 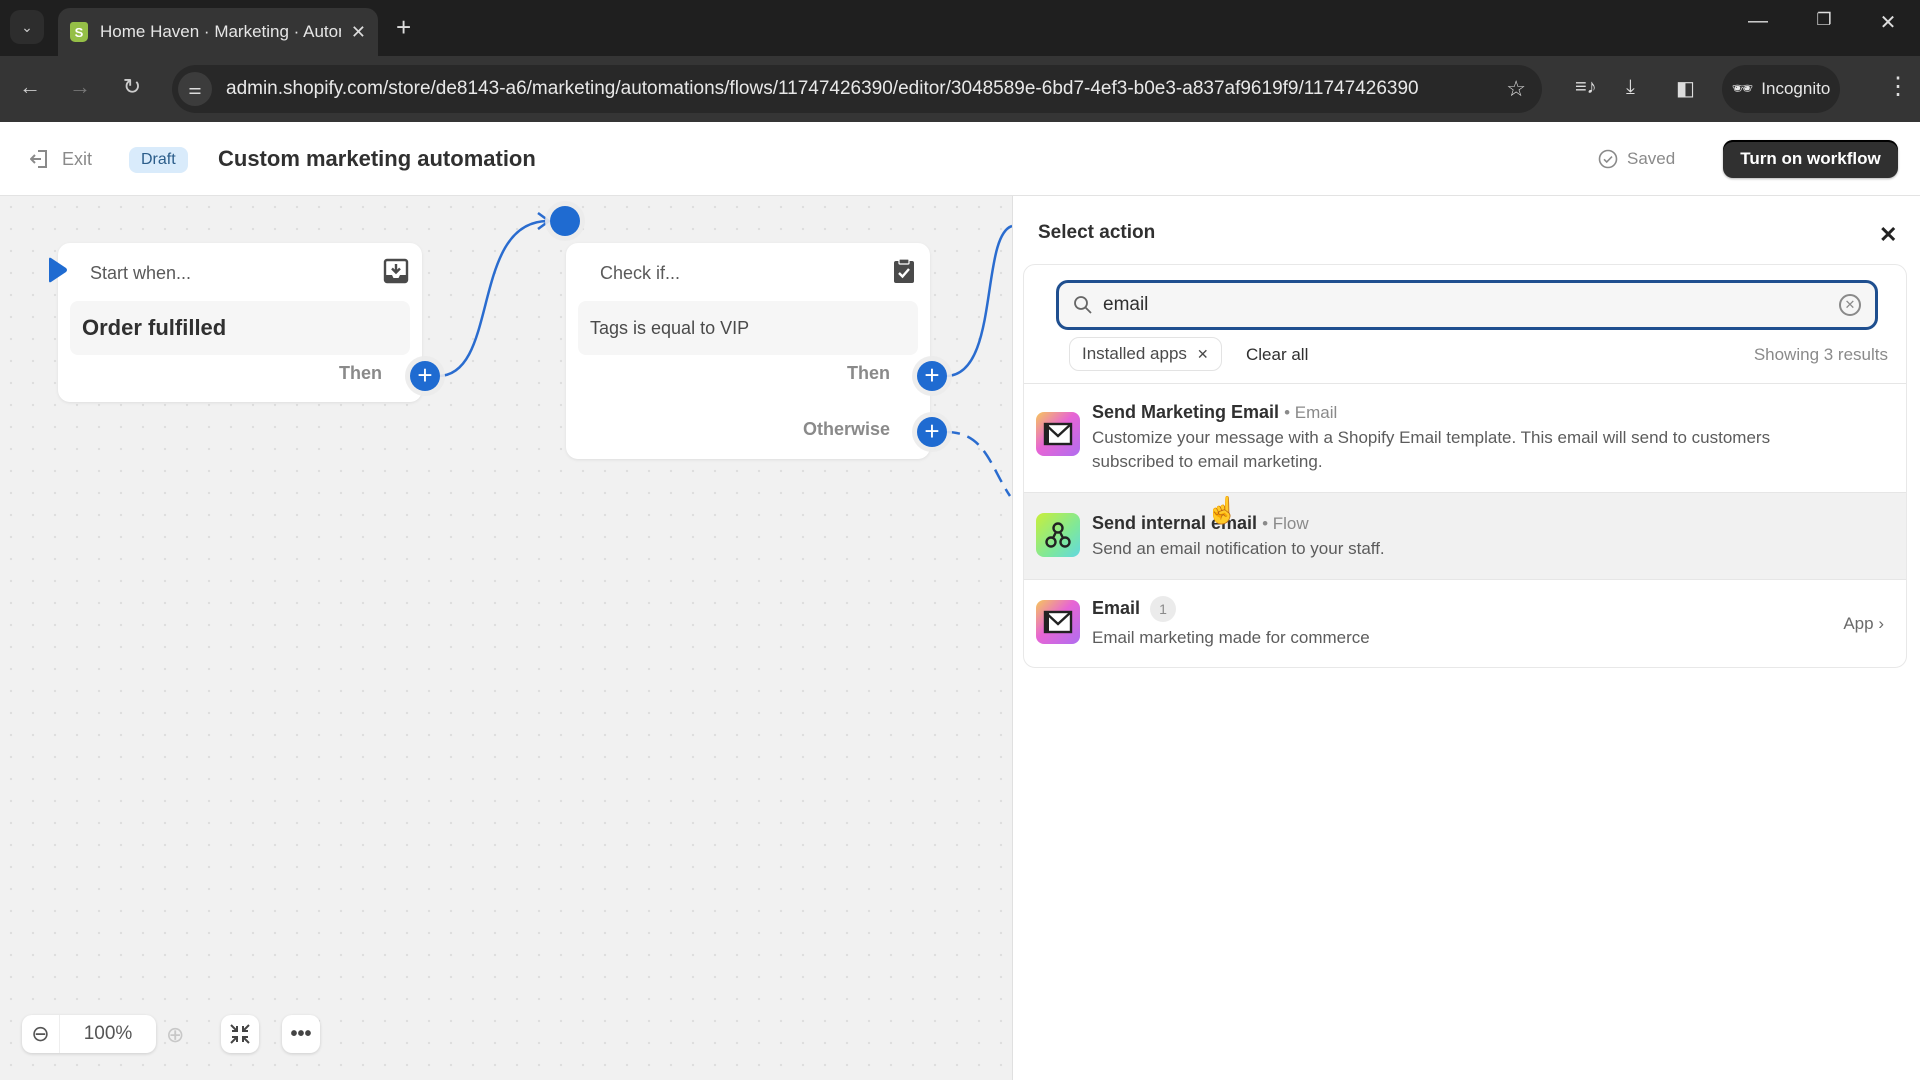 What do you see at coordinates (1316, 412) in the screenshot?
I see `result-source: Email` at bounding box center [1316, 412].